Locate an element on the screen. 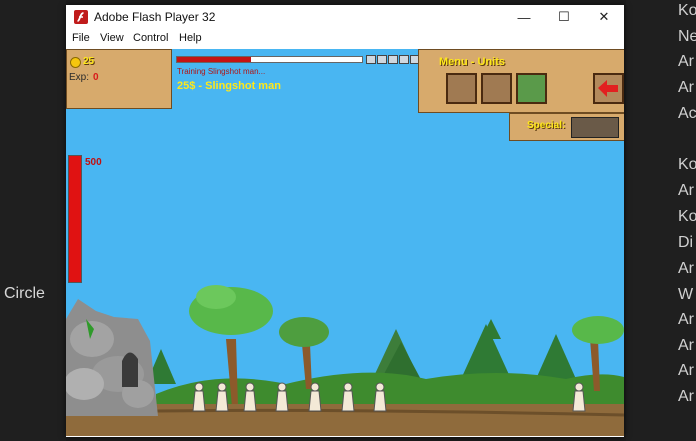 Image resolution: width=696 pixels, height=441 pixels. dino-rider-button is located at coordinates (531, 88).